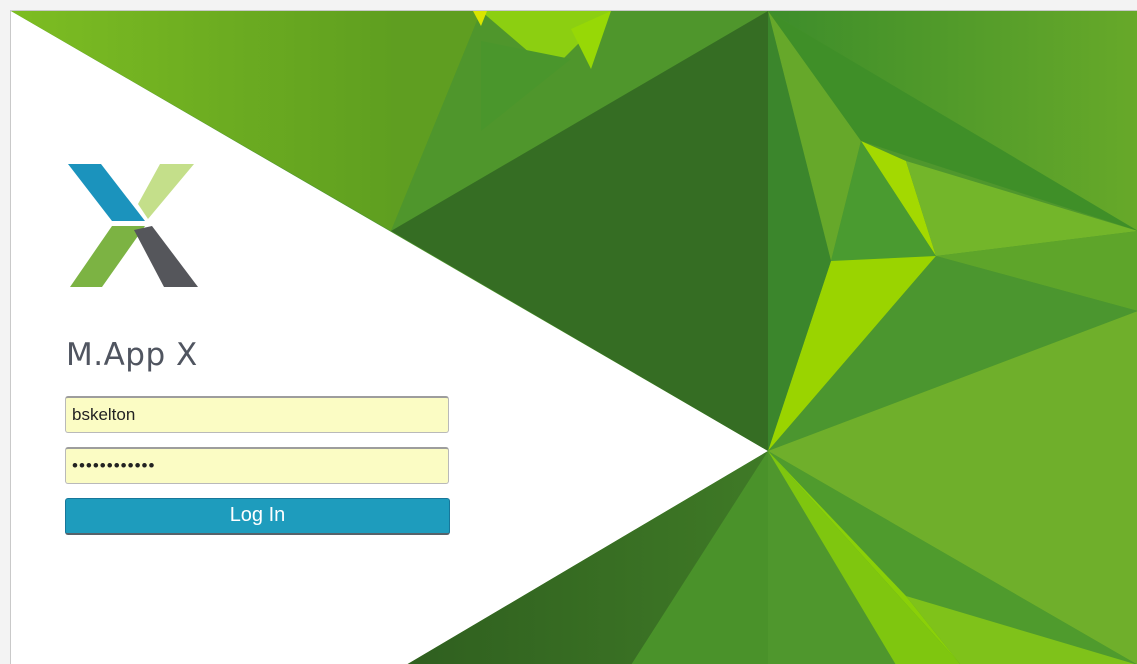 Image resolution: width=1137 pixels, height=664 pixels. I want to click on mappx-logo-icon, so click(133, 225).